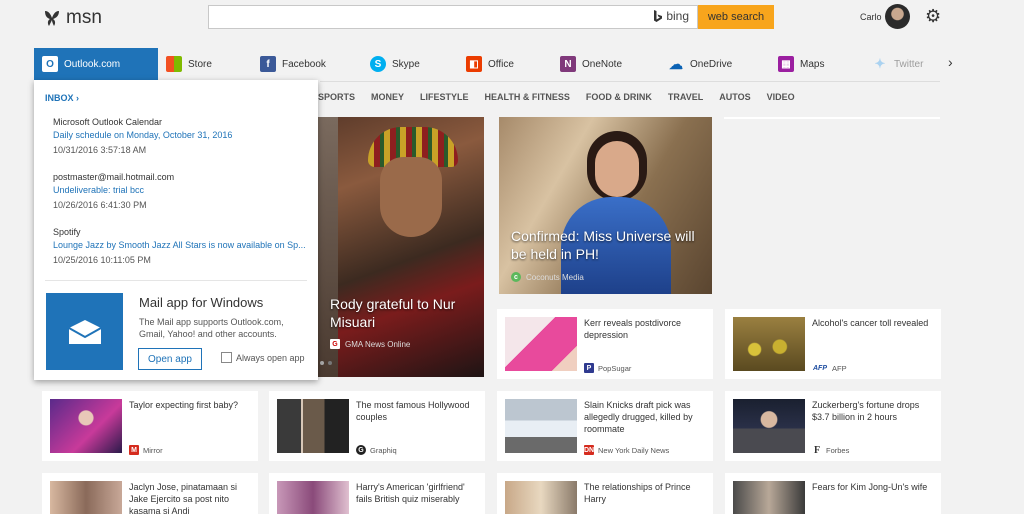  I want to click on forbes-icon: F, so click(817, 450).